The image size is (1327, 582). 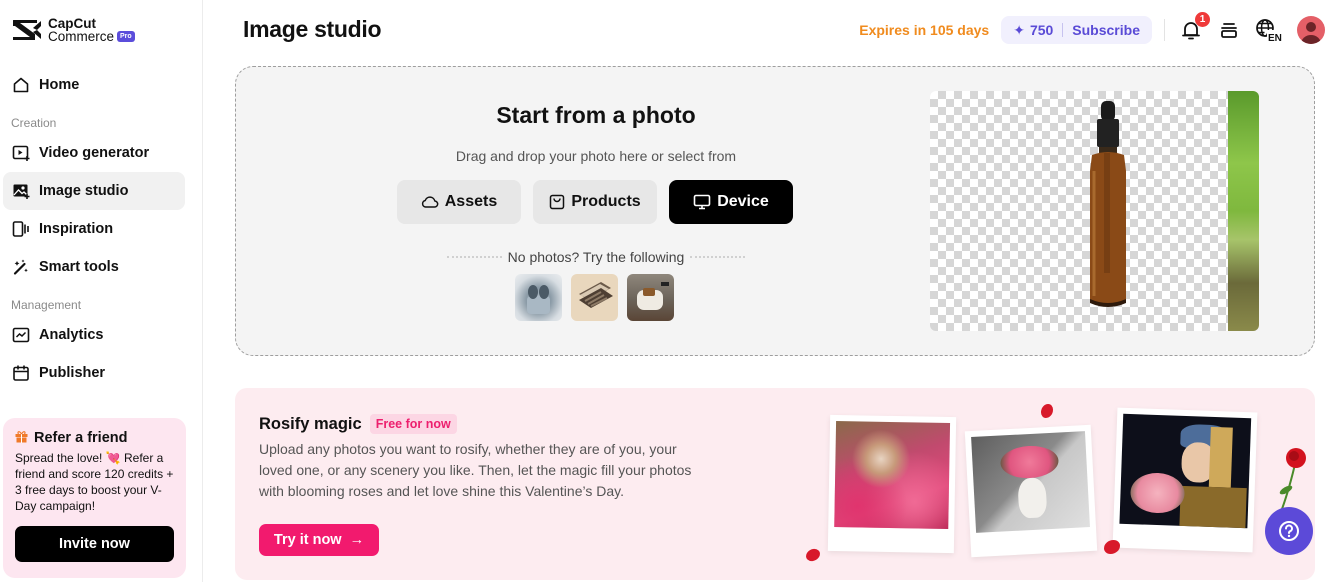 I want to click on sidebar-item-home: Home, so click(x=94, y=85).